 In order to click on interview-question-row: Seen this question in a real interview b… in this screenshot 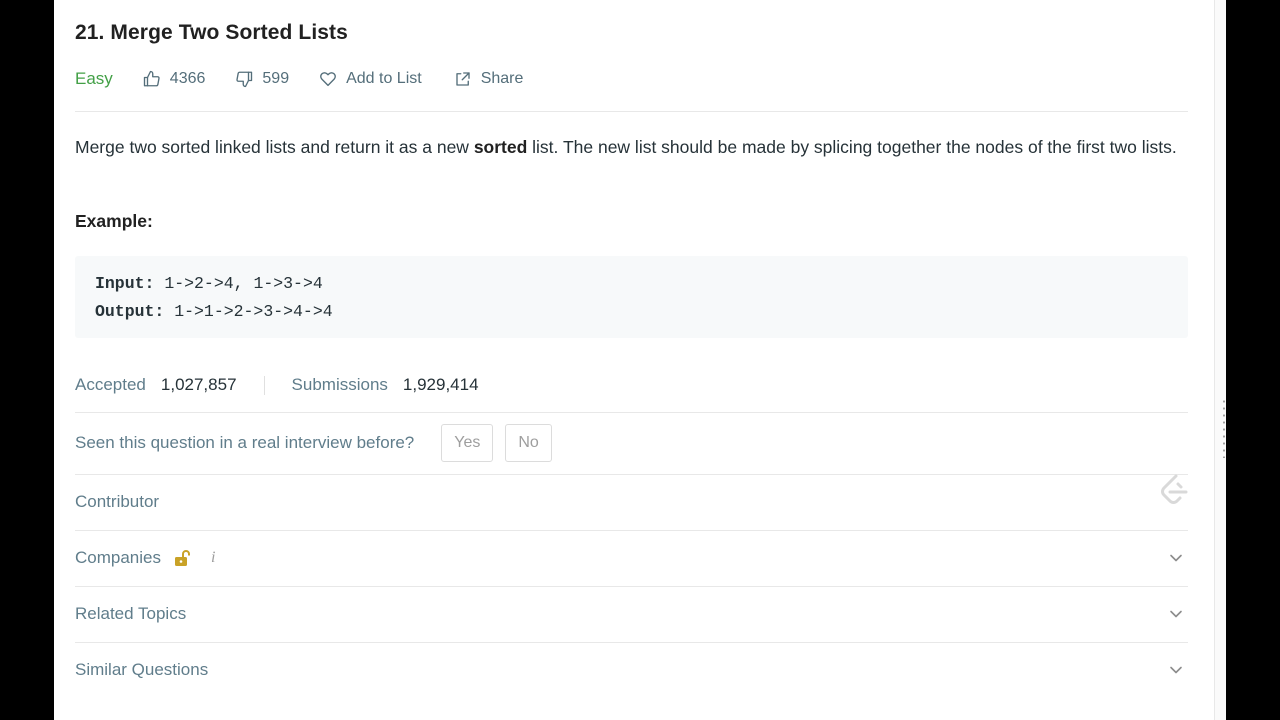, I will do `click(631, 443)`.